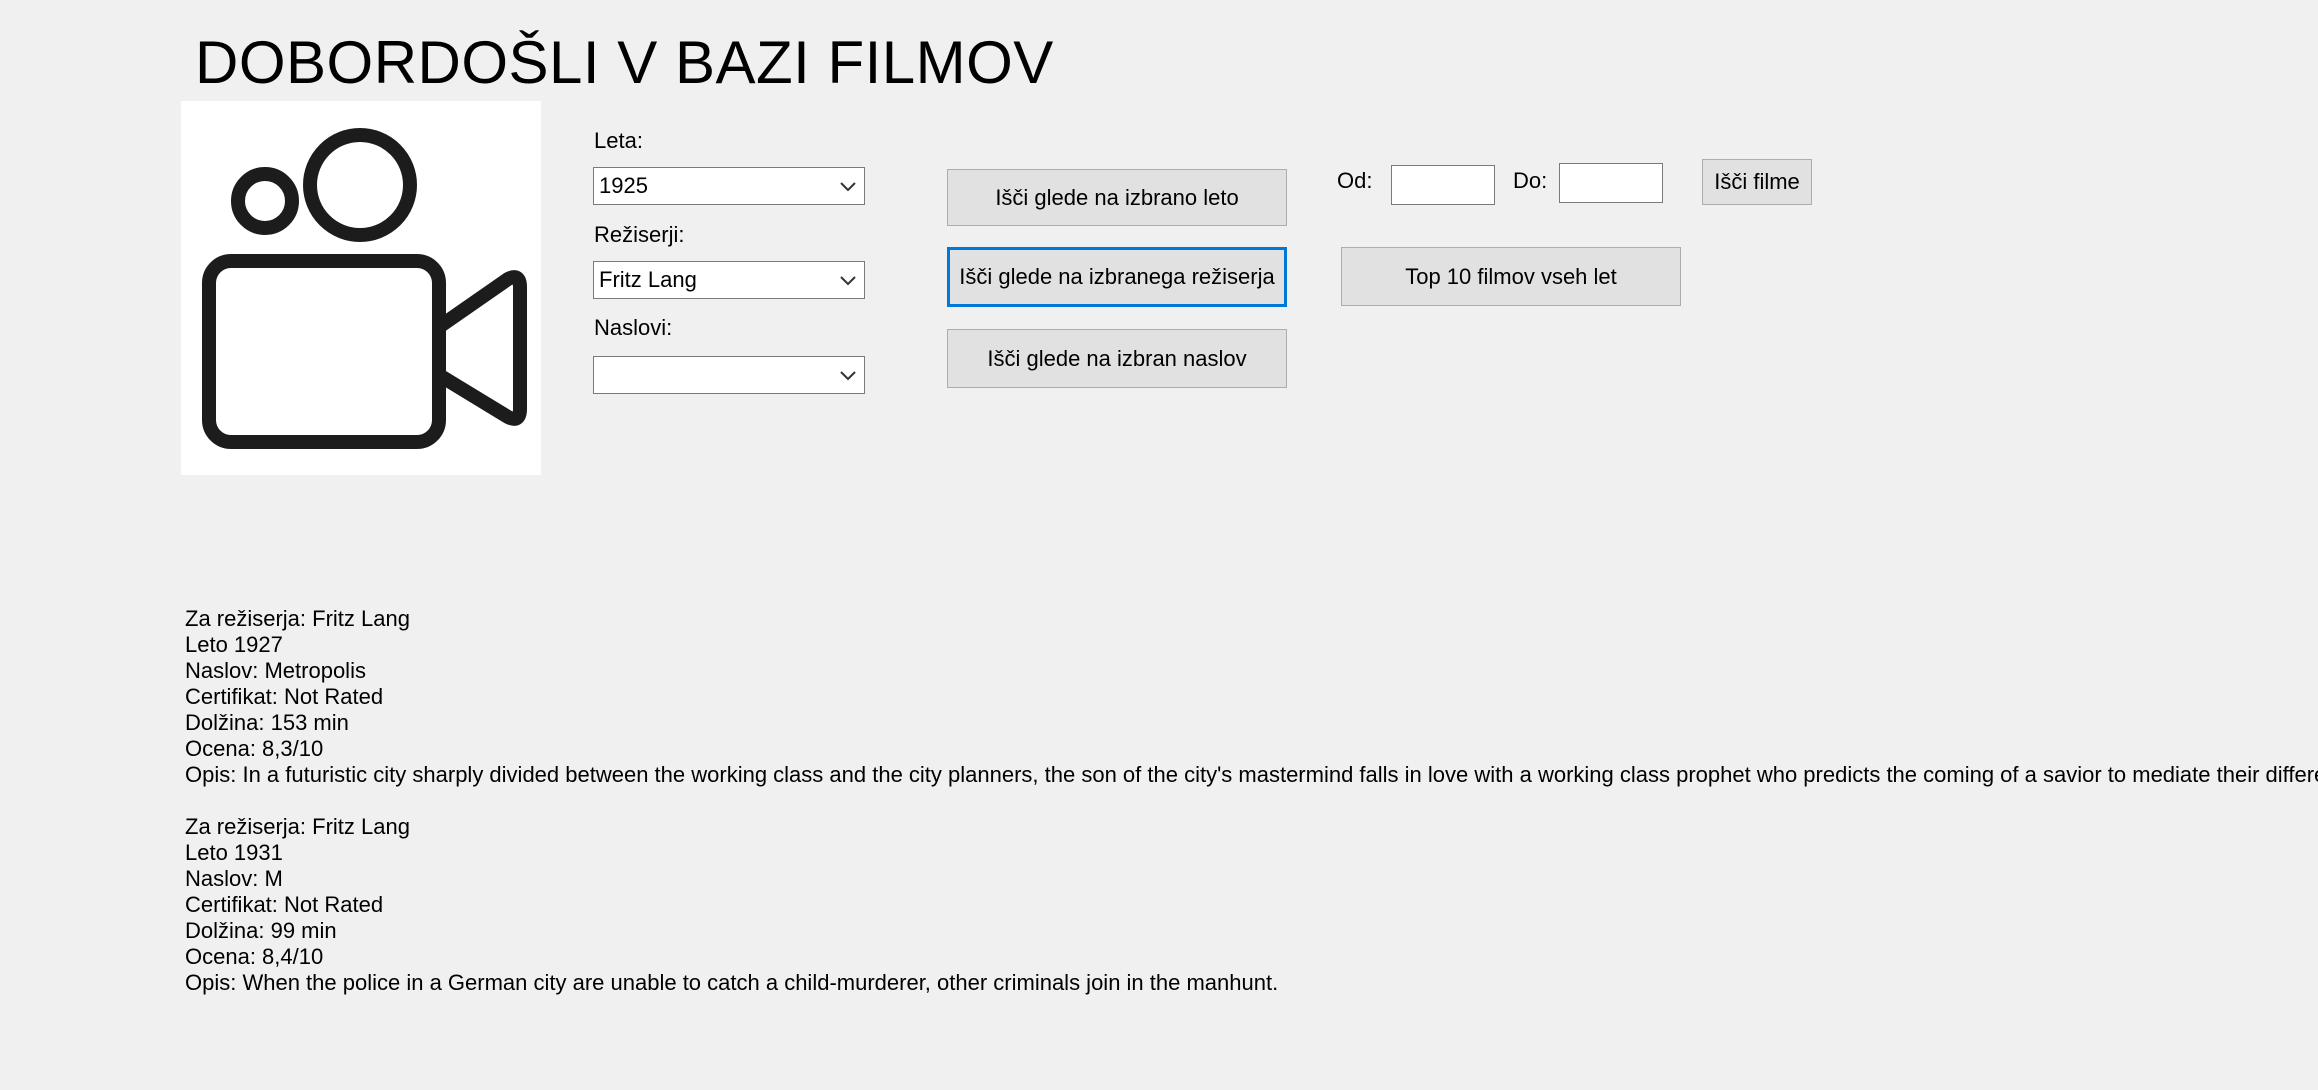  I want to click on year-select: 1925, so click(729, 186).